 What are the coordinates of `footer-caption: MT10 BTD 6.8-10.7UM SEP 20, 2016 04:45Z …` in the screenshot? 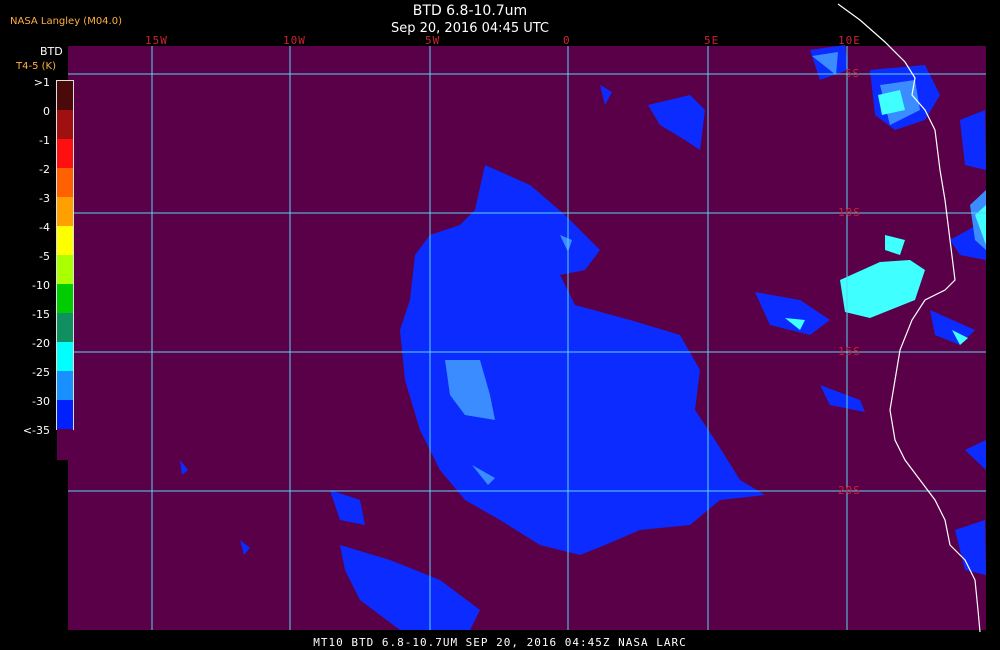 It's located at (500, 642).